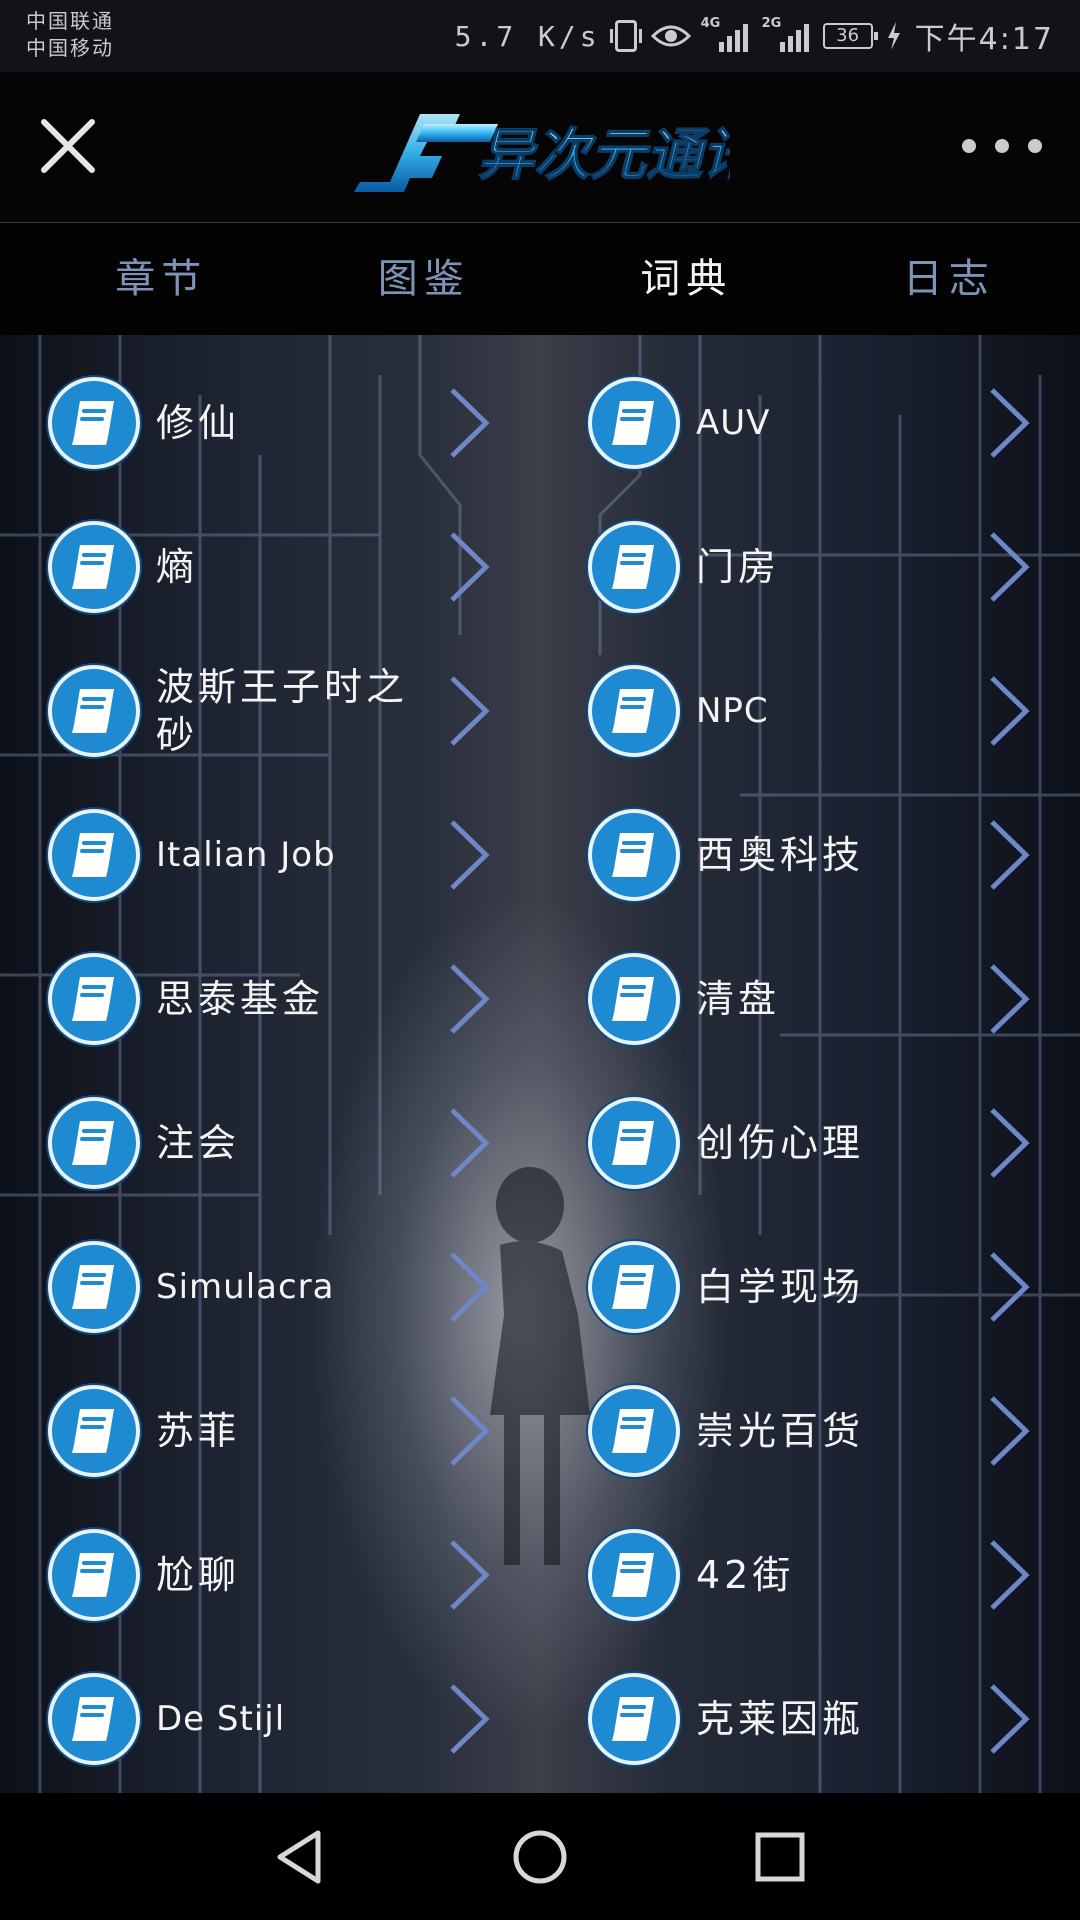  What do you see at coordinates (745, 1575) in the screenshot?
I see `entry-label: 42街` at bounding box center [745, 1575].